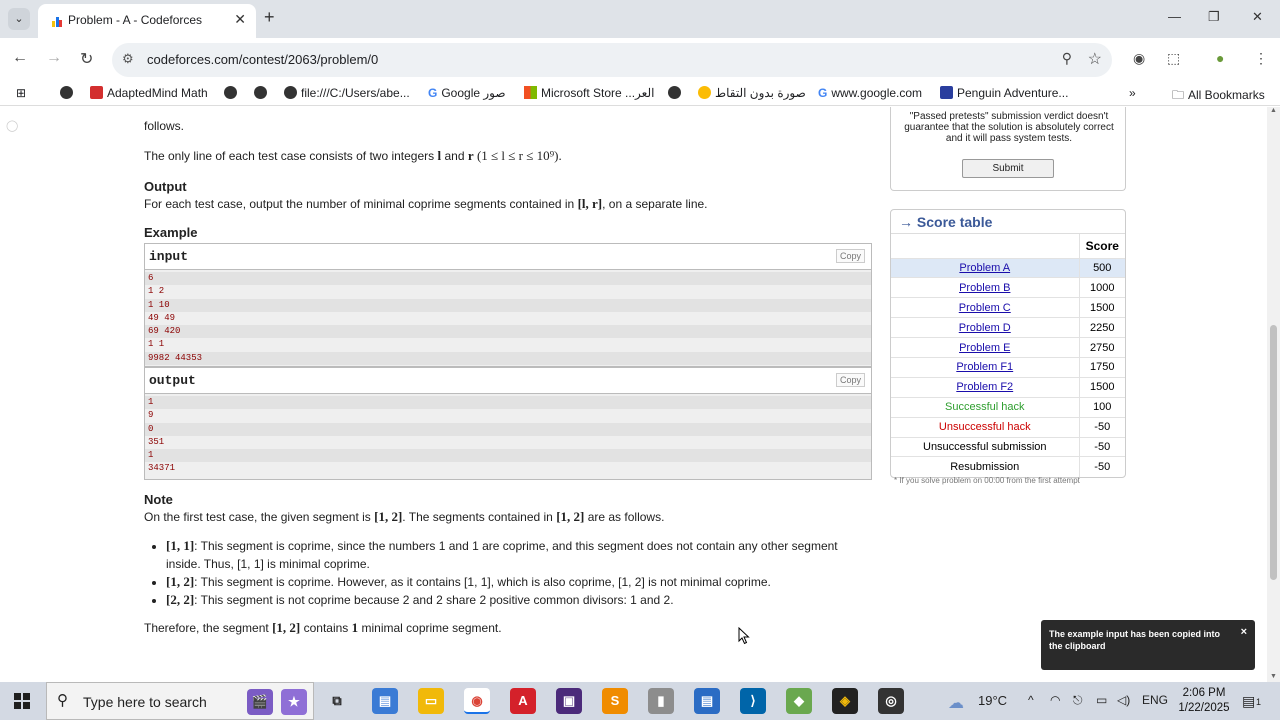 The image size is (1280, 720). Describe the element at coordinates (984, 348) in the screenshot. I see `problem-link: Problem E` at that location.